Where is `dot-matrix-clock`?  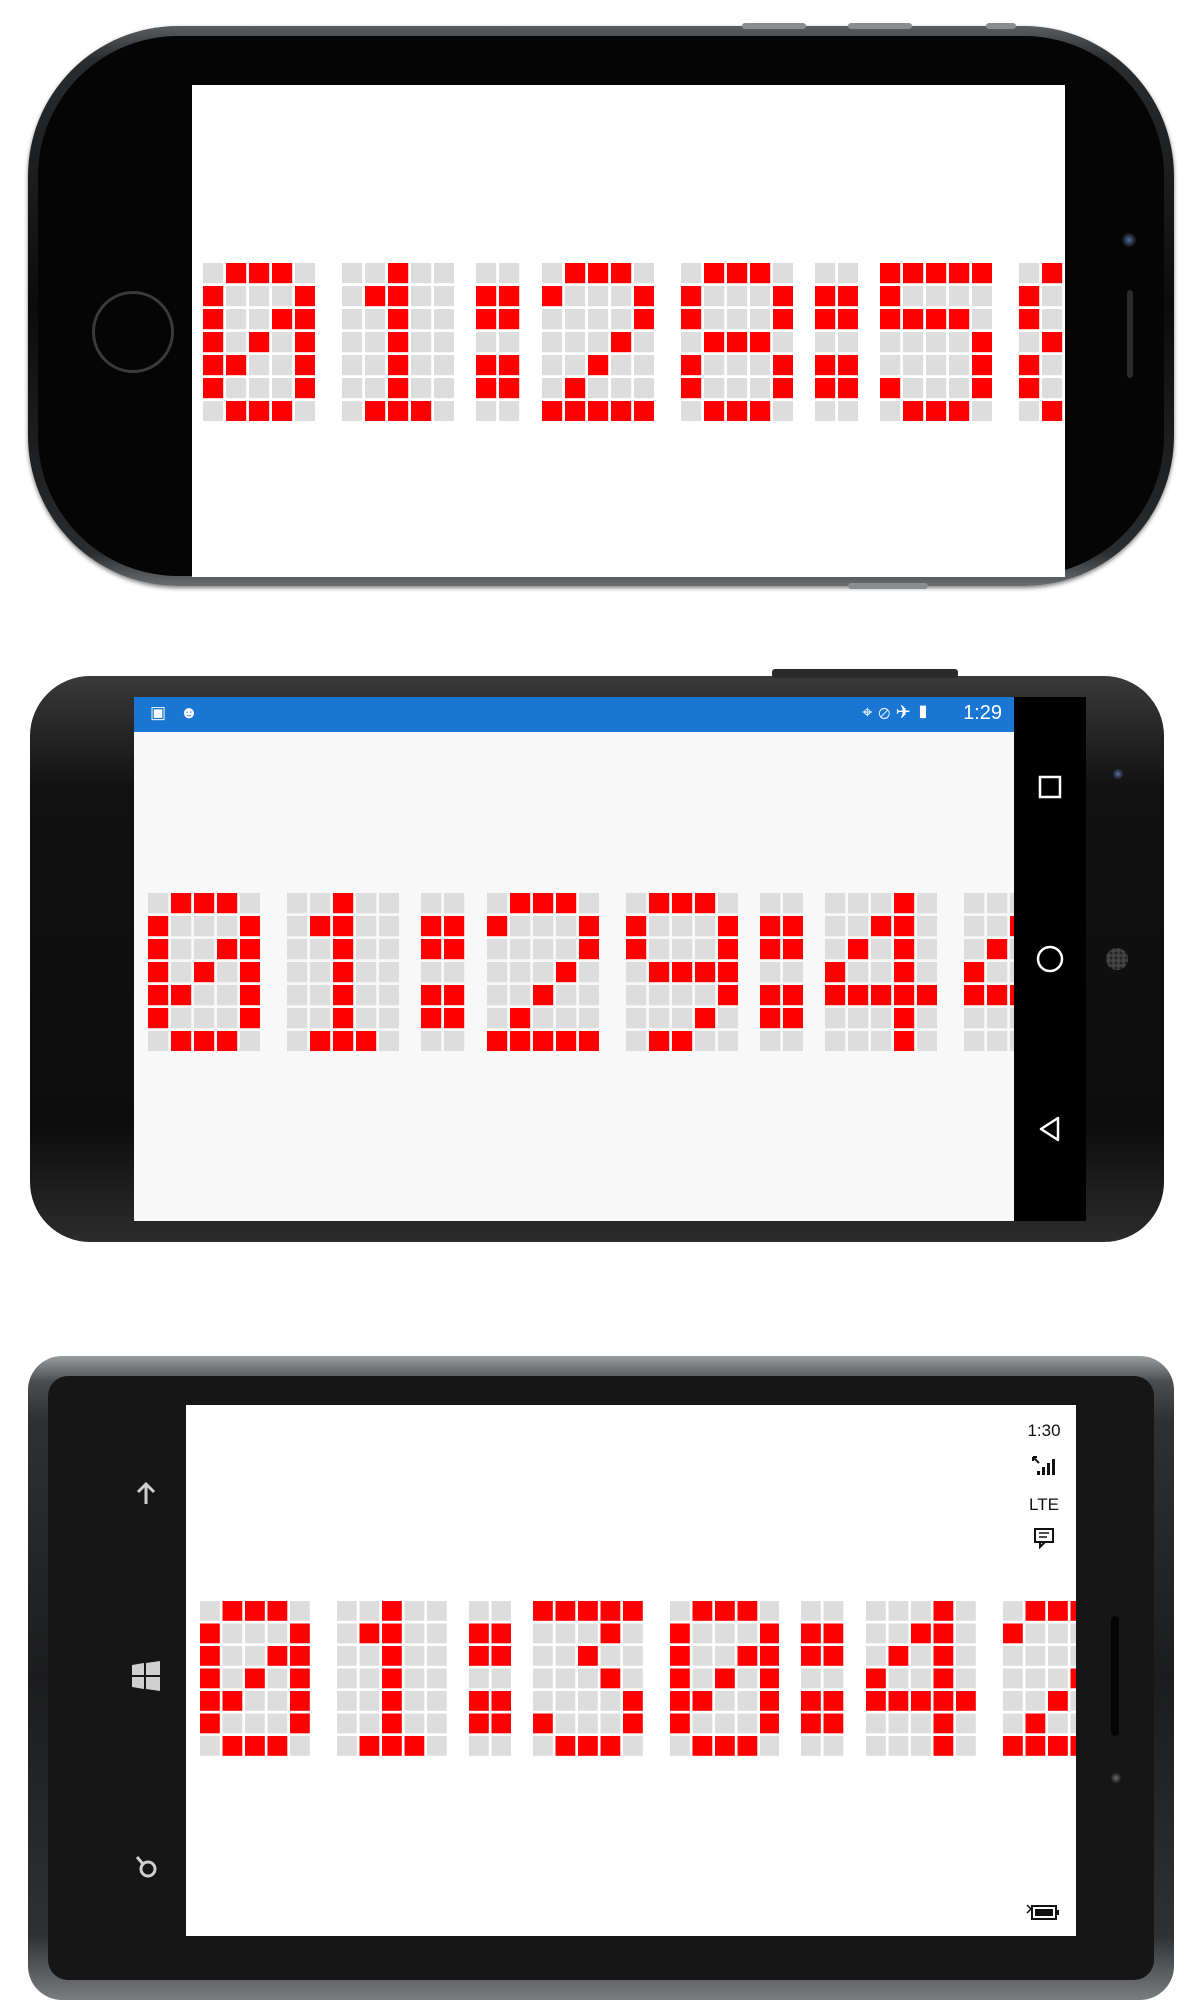
dot-matrix-clock is located at coordinates (634, 342).